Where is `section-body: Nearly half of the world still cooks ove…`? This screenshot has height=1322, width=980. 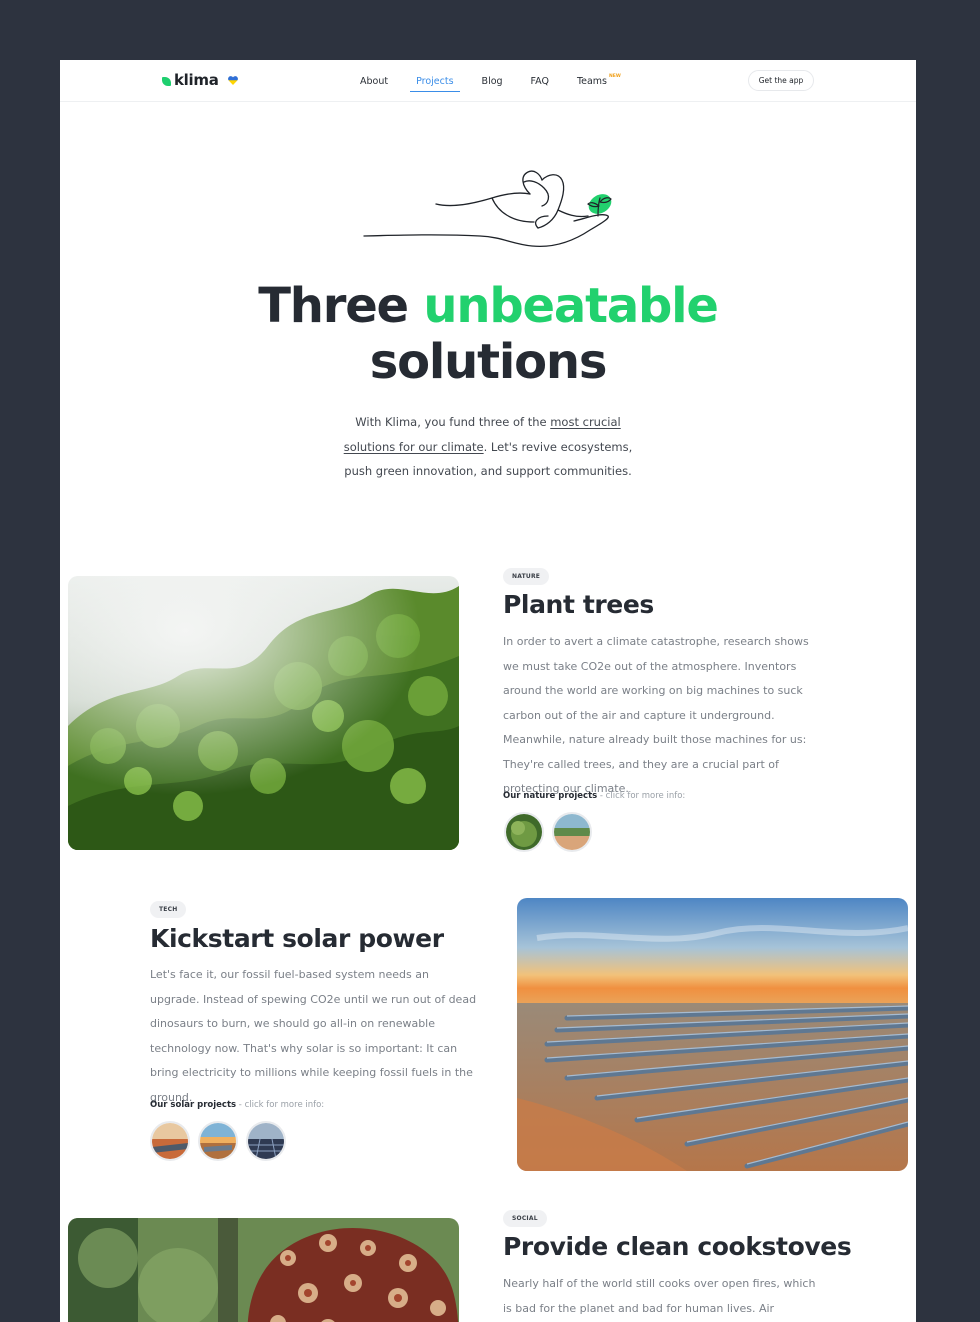 section-body: Nearly half of the world still cooks ove… is located at coordinates (659, 1296).